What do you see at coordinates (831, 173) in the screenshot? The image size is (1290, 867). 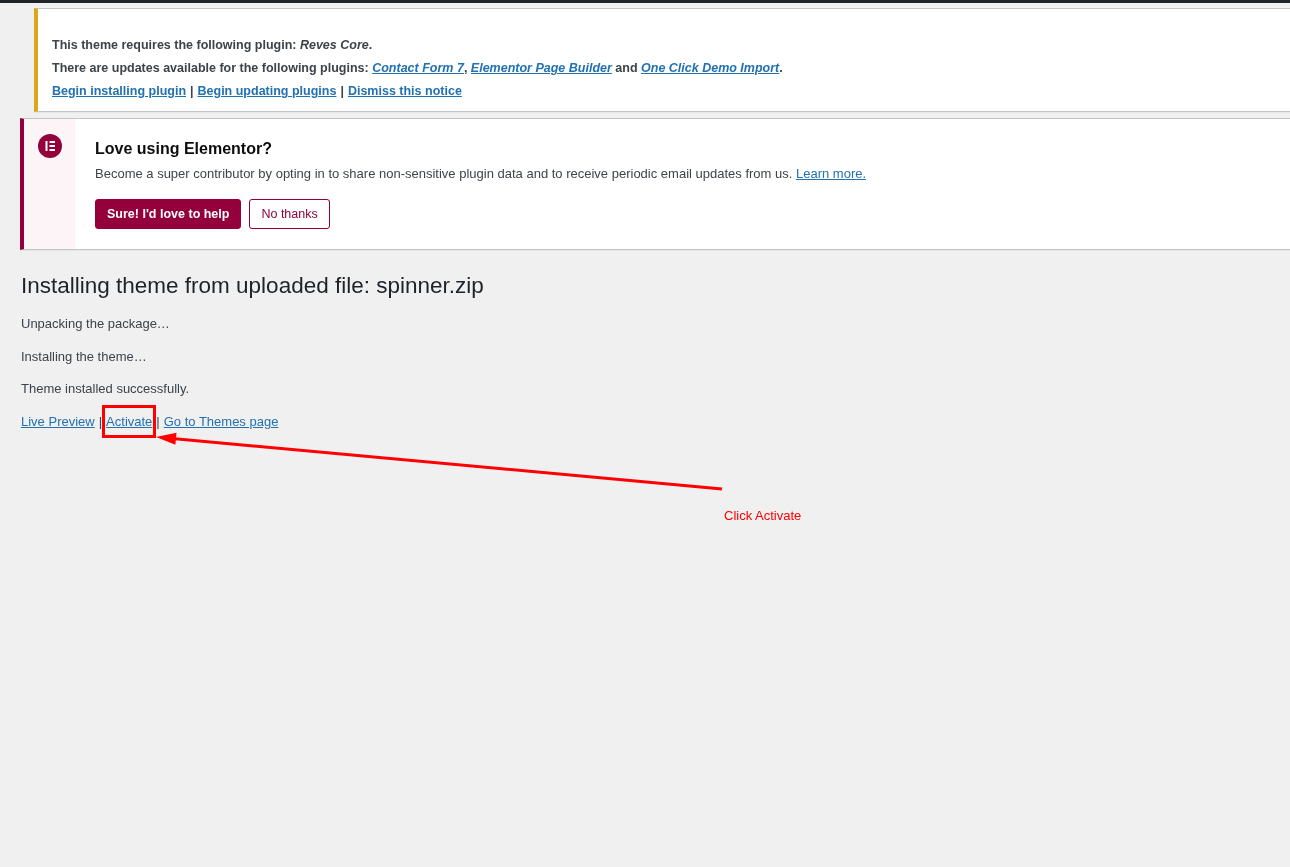 I see `learn-more-link: Learn more.` at bounding box center [831, 173].